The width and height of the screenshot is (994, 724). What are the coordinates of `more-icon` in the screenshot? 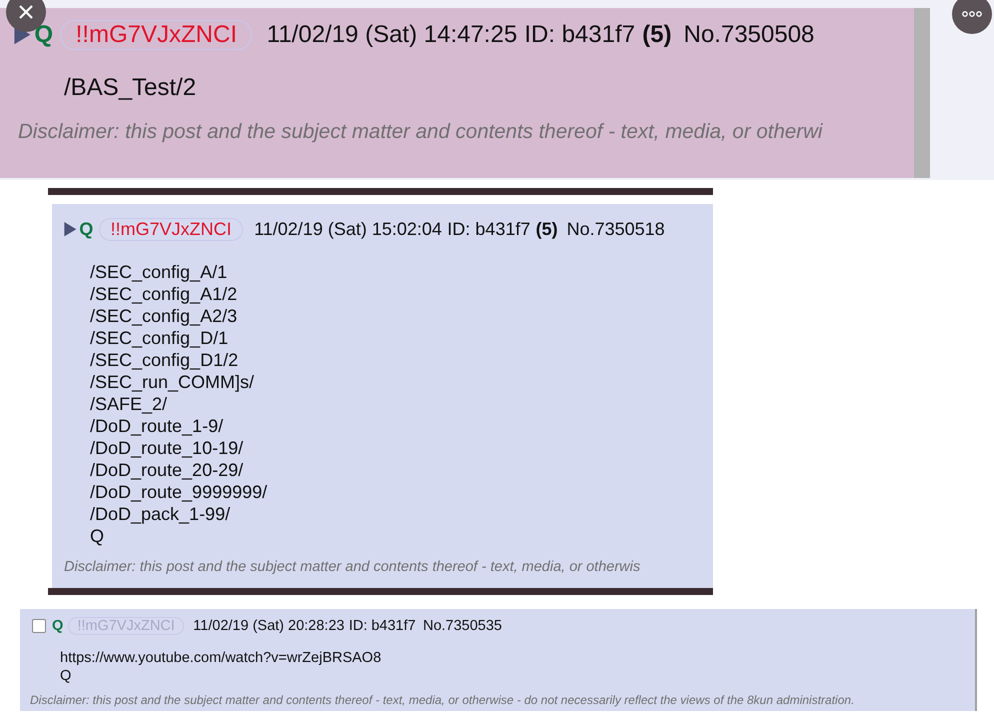 It's located at (972, 14).